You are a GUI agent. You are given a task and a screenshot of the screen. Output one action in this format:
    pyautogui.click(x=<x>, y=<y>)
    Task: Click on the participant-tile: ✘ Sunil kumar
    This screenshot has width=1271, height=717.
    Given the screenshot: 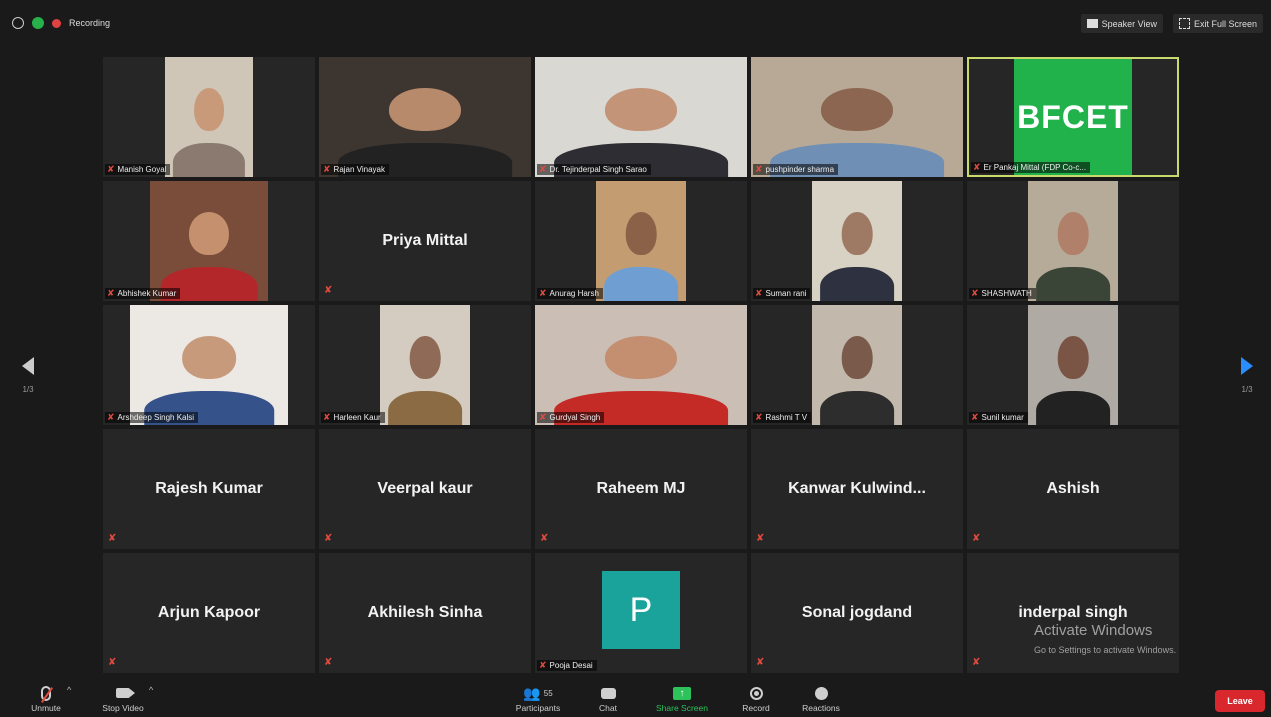 What is the action you would take?
    pyautogui.click(x=1073, y=365)
    